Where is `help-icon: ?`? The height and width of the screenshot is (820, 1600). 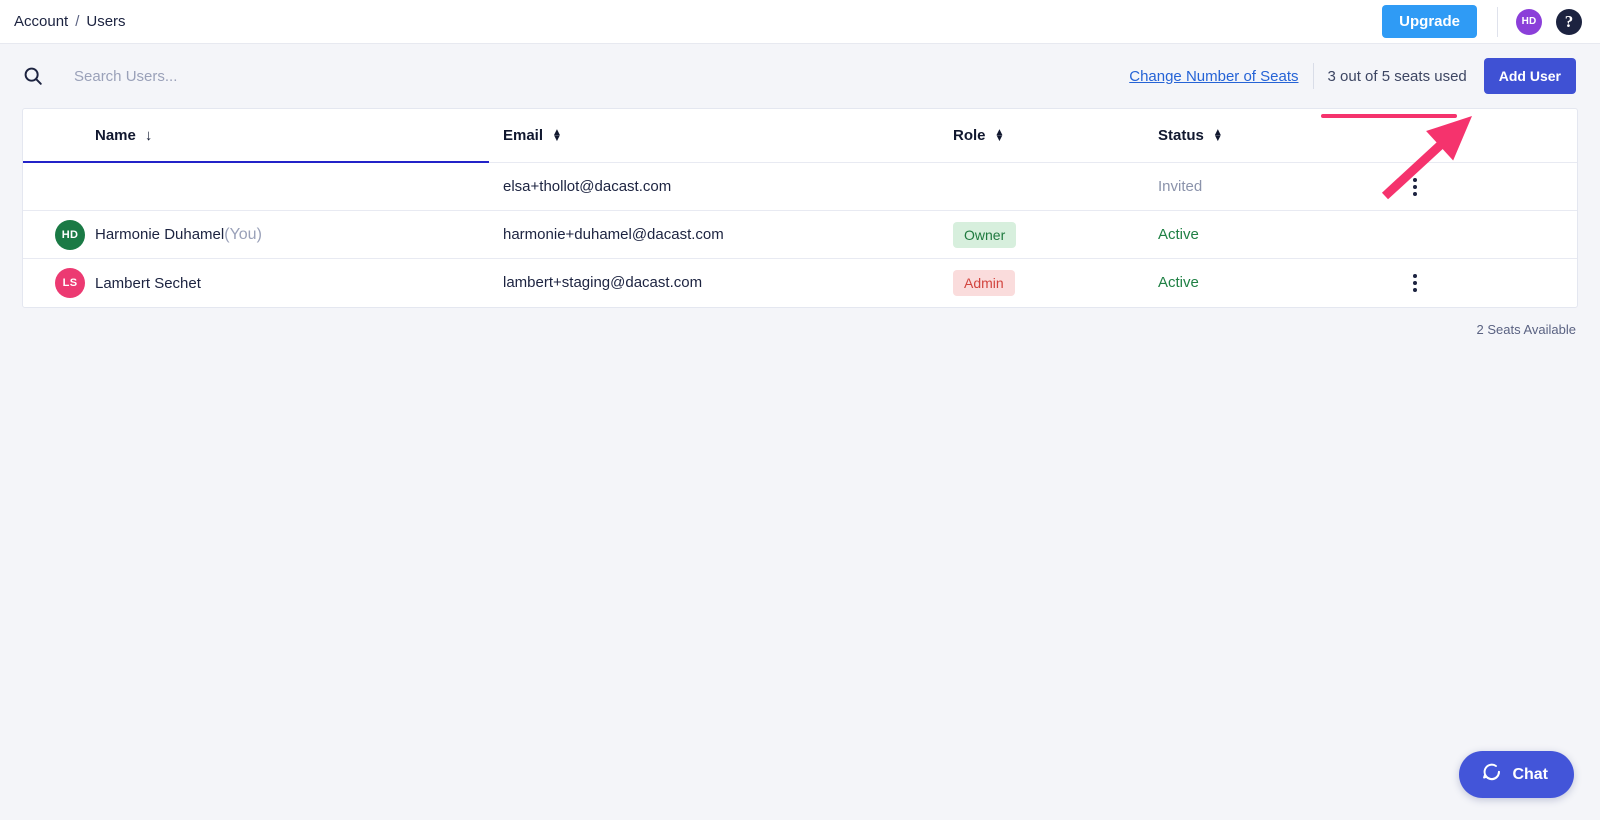
help-icon: ? is located at coordinates (1569, 21).